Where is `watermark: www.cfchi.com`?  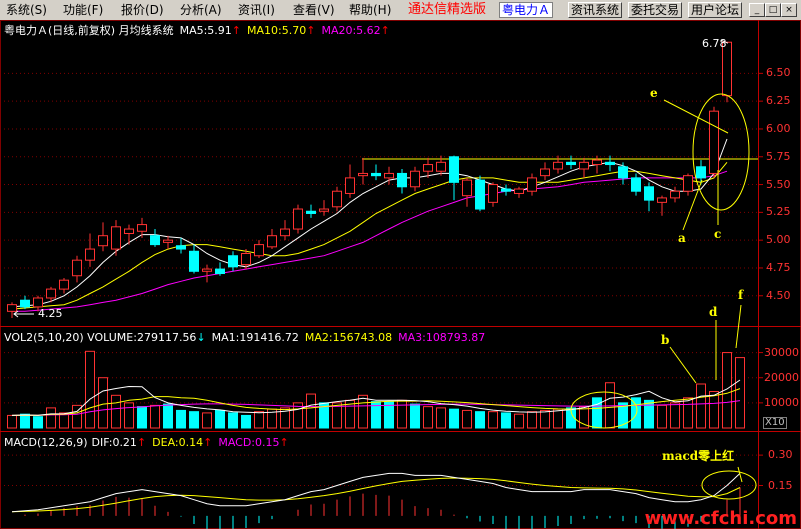
watermark: www.cfchi.com is located at coordinates (720, 518).